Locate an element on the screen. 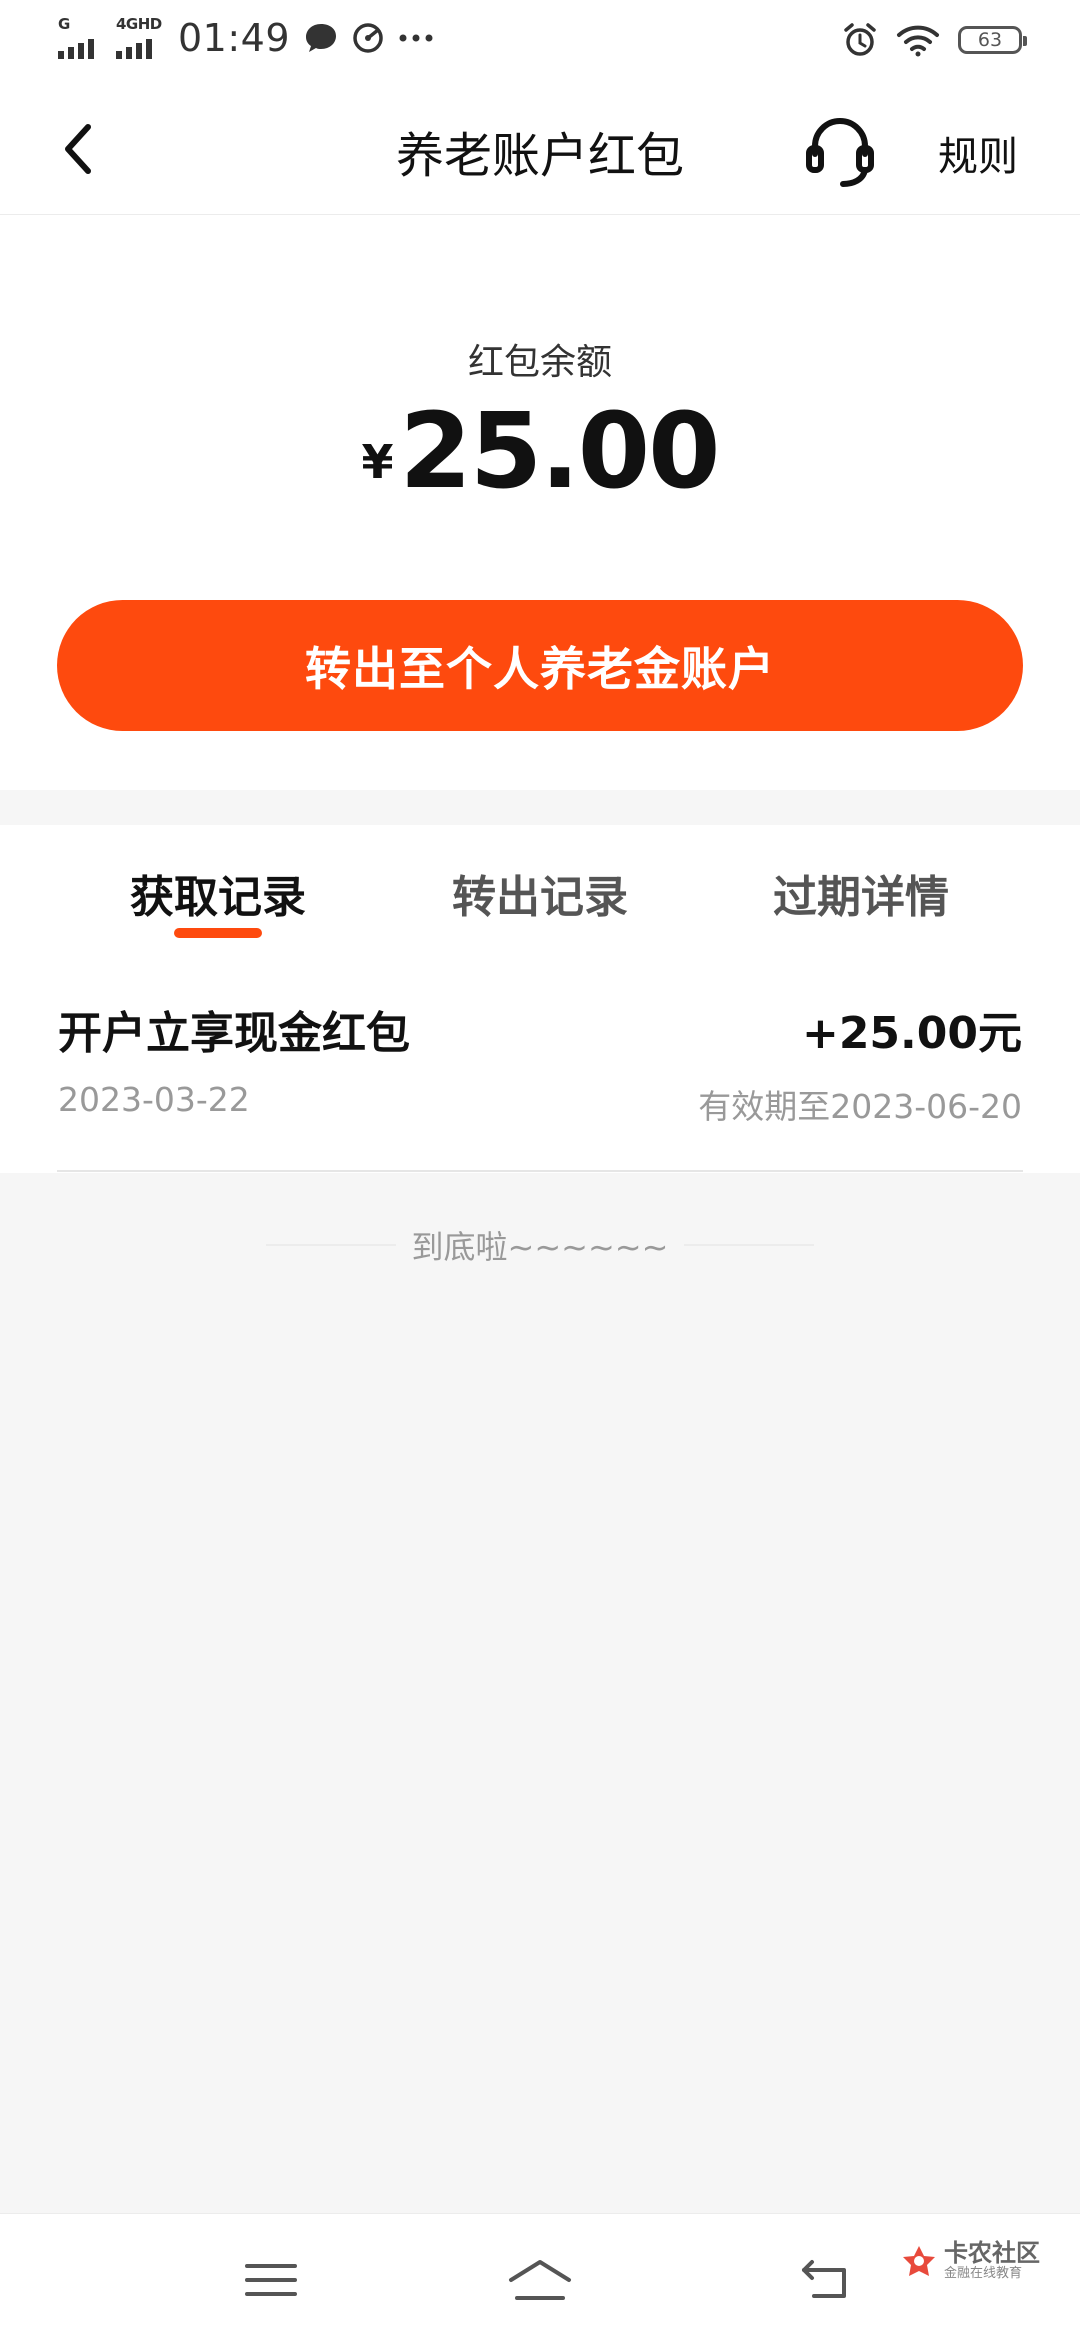  chat-bubble-icon is located at coordinates (321, 38).